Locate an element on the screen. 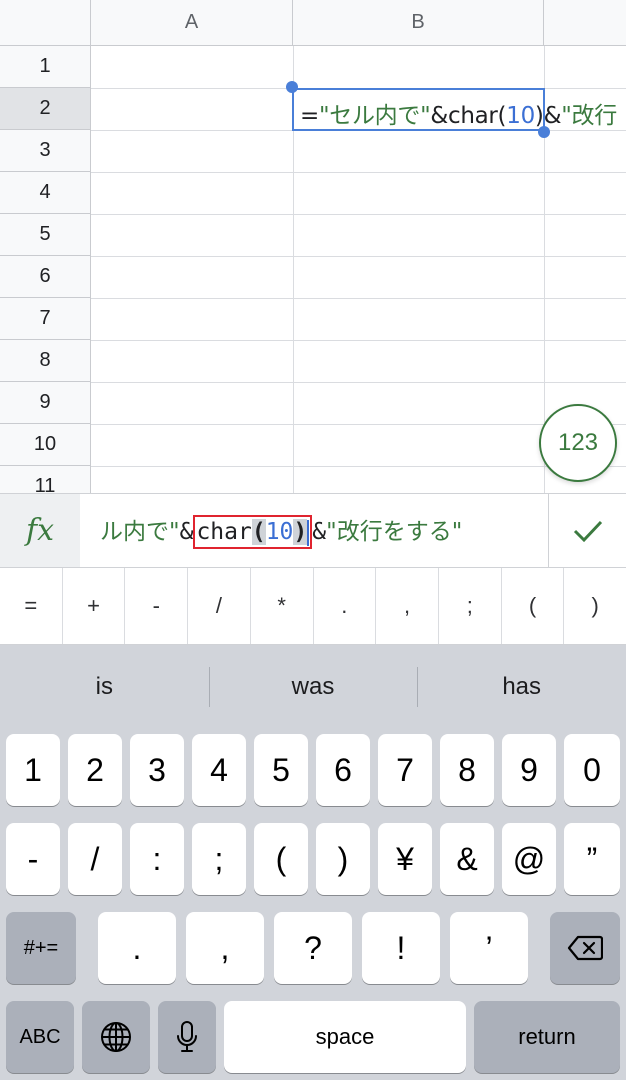  key-abc: ABC is located at coordinates (40, 1037).